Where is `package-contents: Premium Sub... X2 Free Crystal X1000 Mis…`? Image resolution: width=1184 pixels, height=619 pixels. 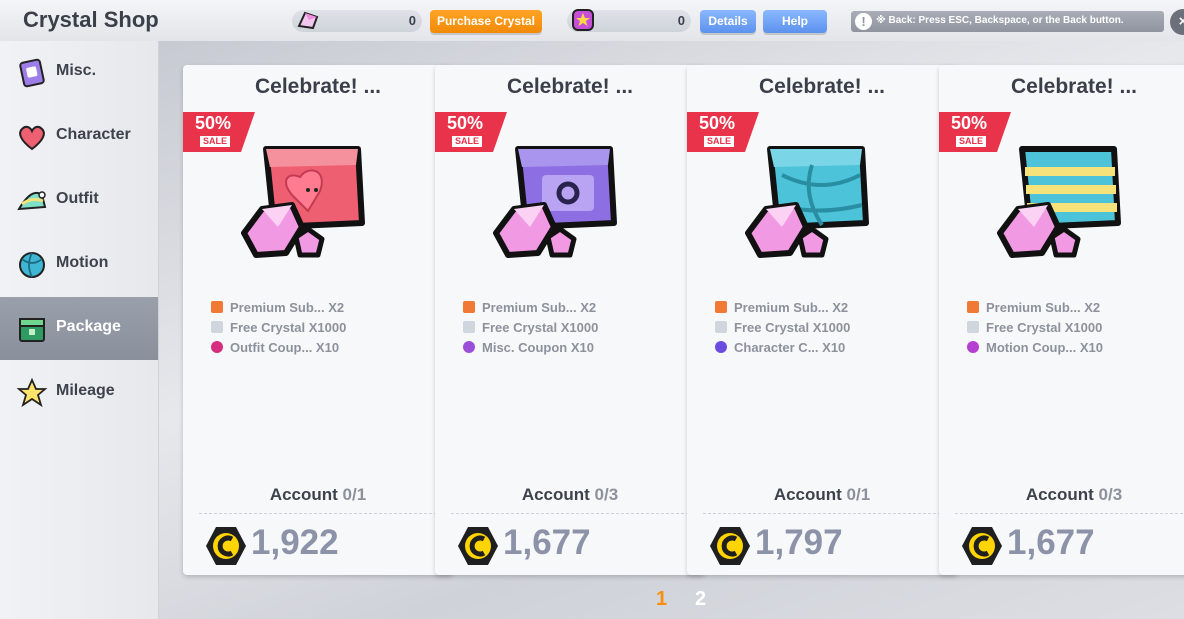 package-contents: Premium Sub... X2 Free Crystal X1000 Mis… is located at coordinates (530, 327).